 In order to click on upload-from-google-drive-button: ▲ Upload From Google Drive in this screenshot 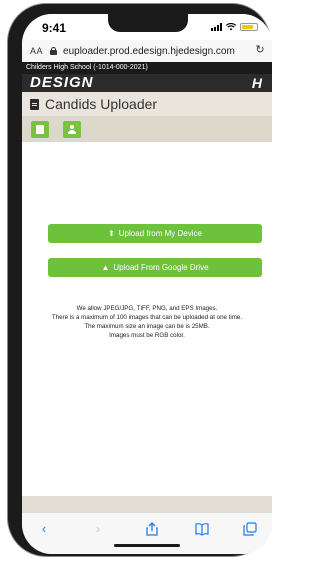, I will do `click(155, 267)`.